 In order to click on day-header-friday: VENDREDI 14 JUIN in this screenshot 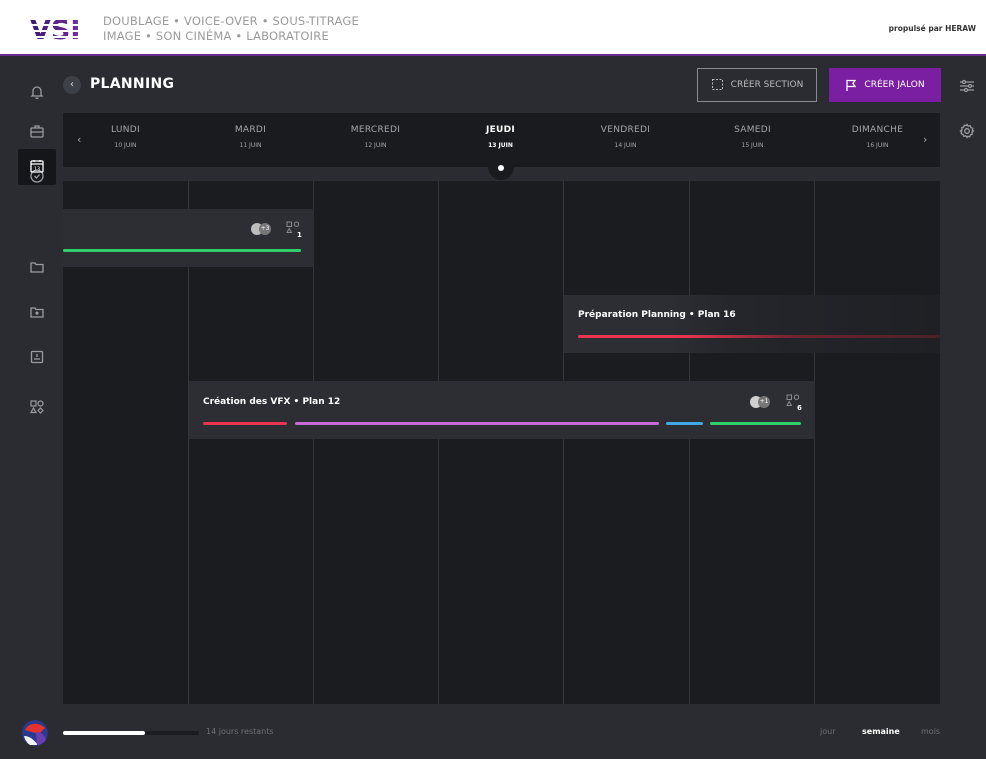, I will do `click(625, 137)`.